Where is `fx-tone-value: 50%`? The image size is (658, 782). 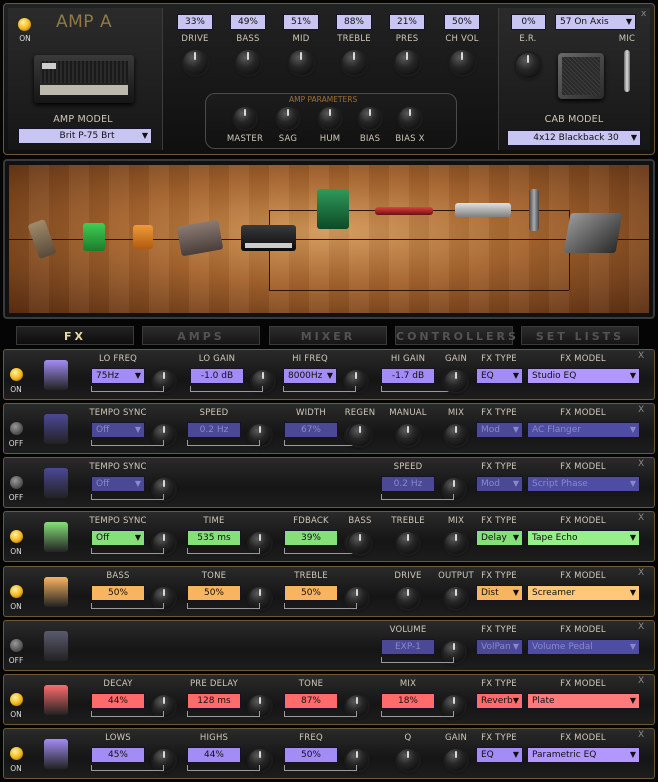 fx-tone-value: 50% is located at coordinates (214, 593).